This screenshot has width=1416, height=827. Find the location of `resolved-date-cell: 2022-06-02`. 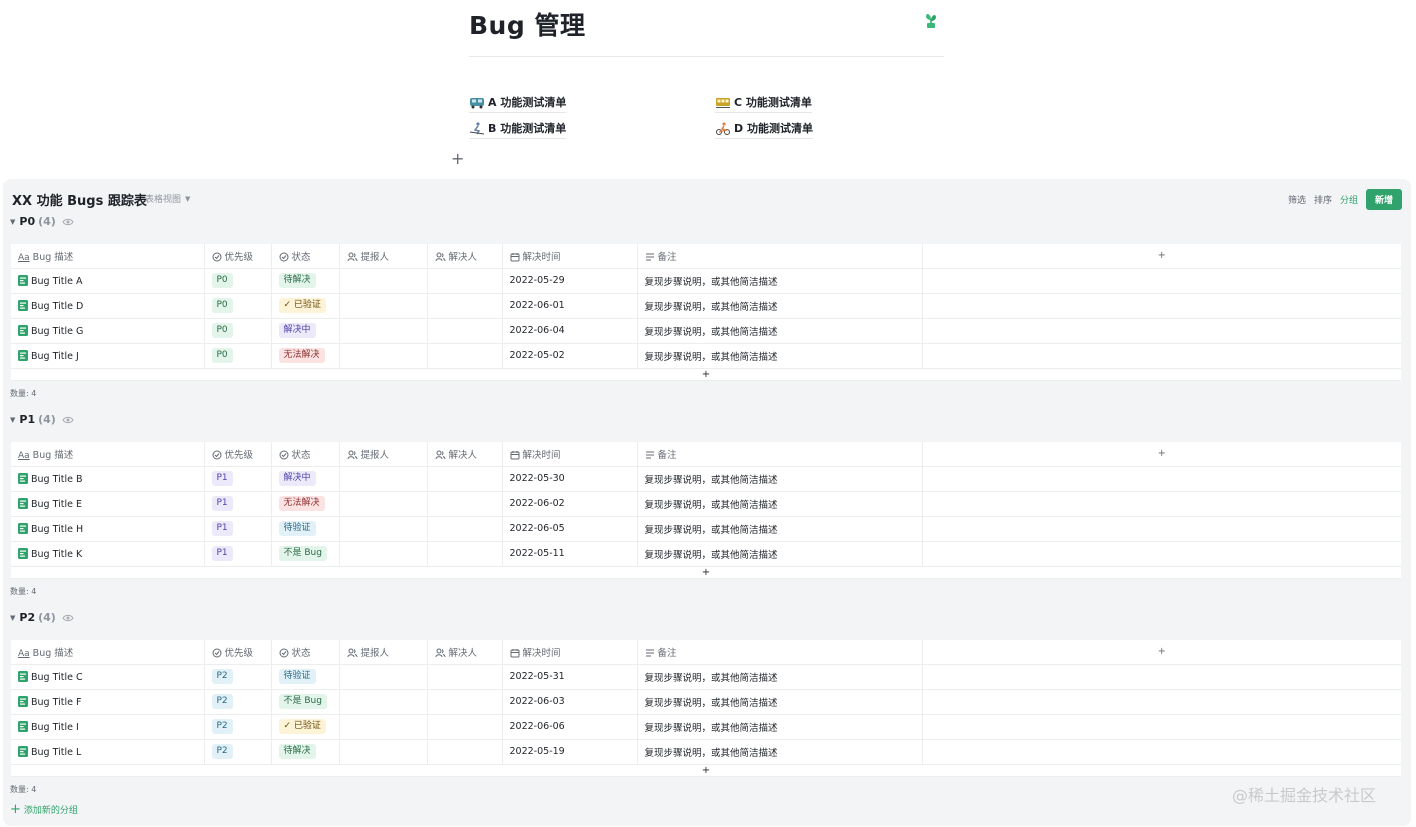

resolved-date-cell: 2022-06-02 is located at coordinates (570, 504).